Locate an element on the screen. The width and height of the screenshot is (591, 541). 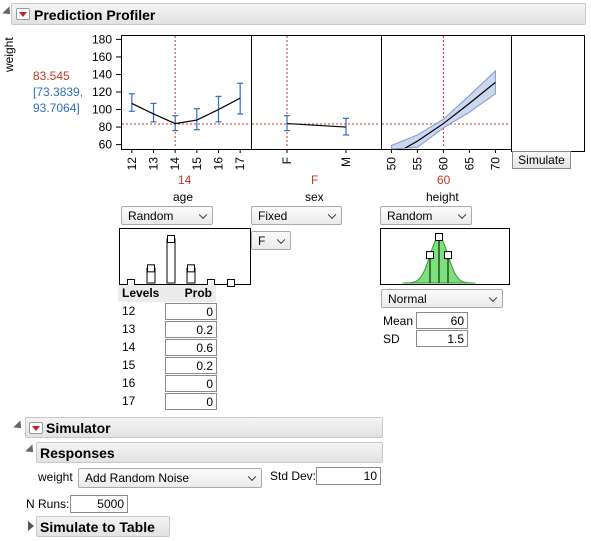
age-prob-table: Levels Prob 12 0 13 0.2 14 0.6 15 0.2 16 0 17 0 is located at coordinates (168, 347).